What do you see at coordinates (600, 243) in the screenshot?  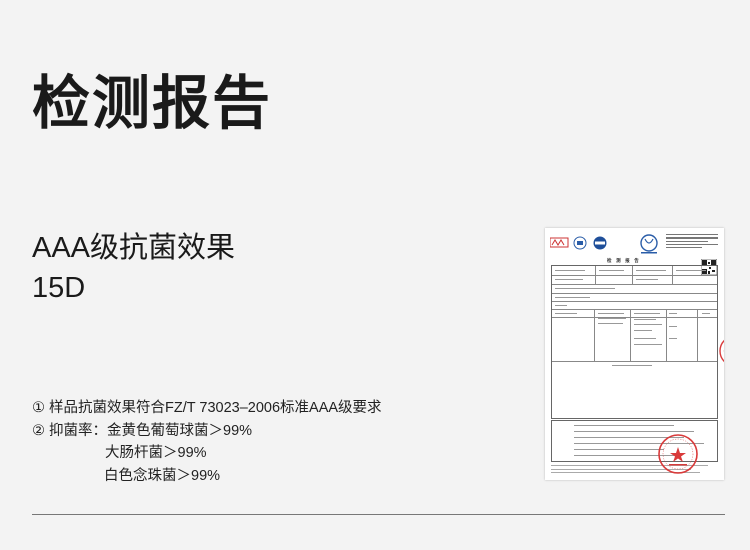 I see `cnas-text-logo-icon` at bounding box center [600, 243].